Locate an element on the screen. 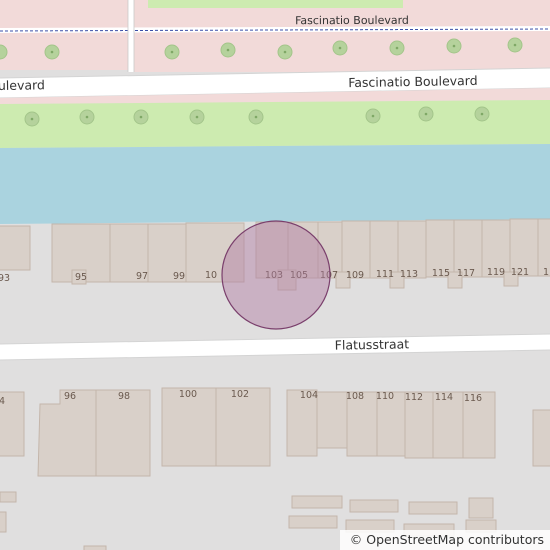  house-number: 109 is located at coordinates (355, 275).